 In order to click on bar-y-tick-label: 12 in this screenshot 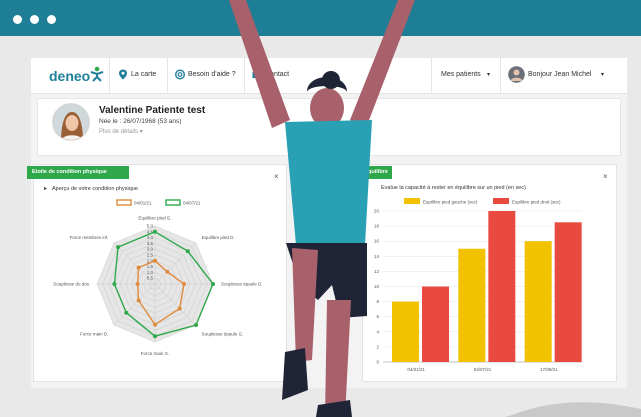, I will do `click(377, 271)`.